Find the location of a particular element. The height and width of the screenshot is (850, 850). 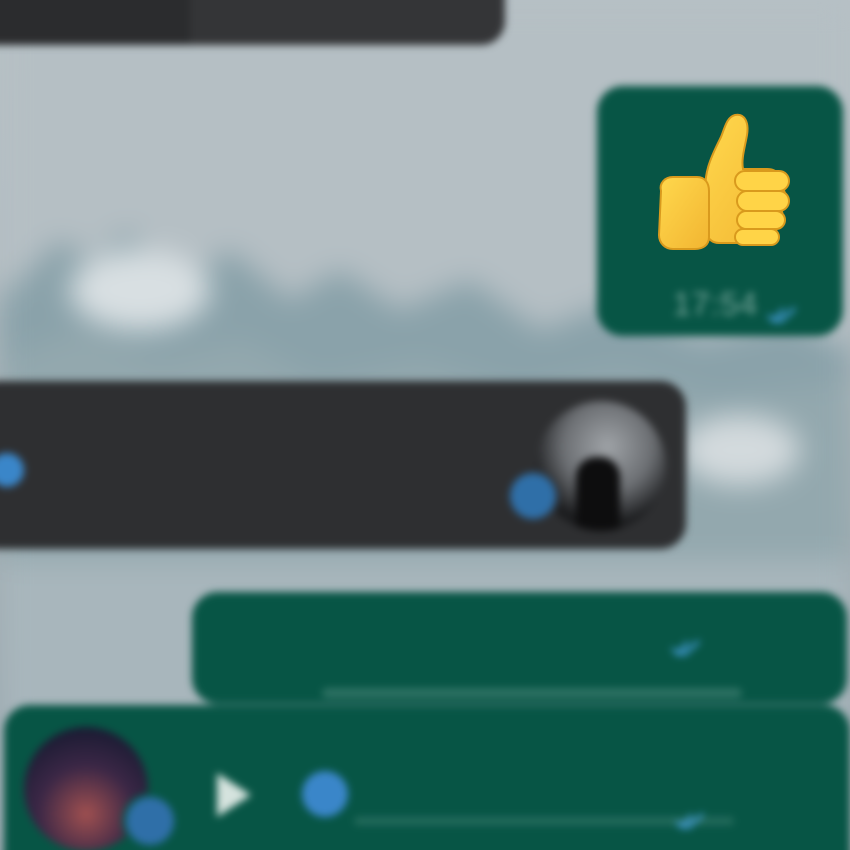

emoji-message-time: 17:54 is located at coordinates (716, 304).